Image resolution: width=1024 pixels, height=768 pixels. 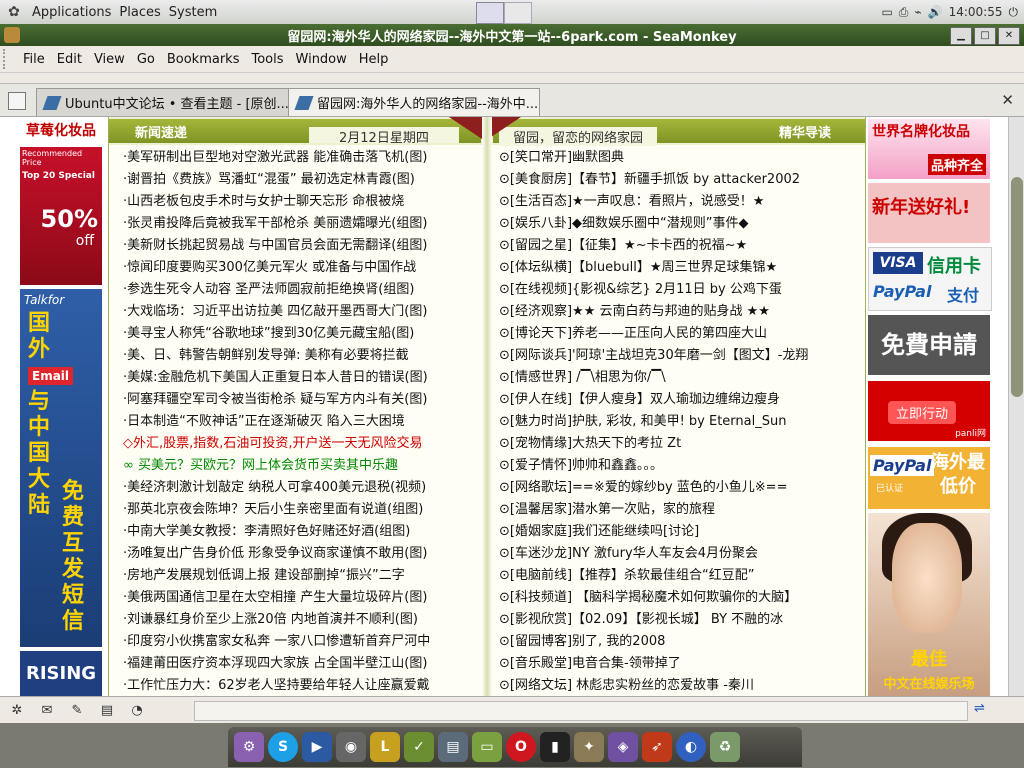 I want to click on news-link: ·谢晋拍《费族》骂潘虹“混蛋” 最初选定林青霞(图), so click(x=301, y=180).